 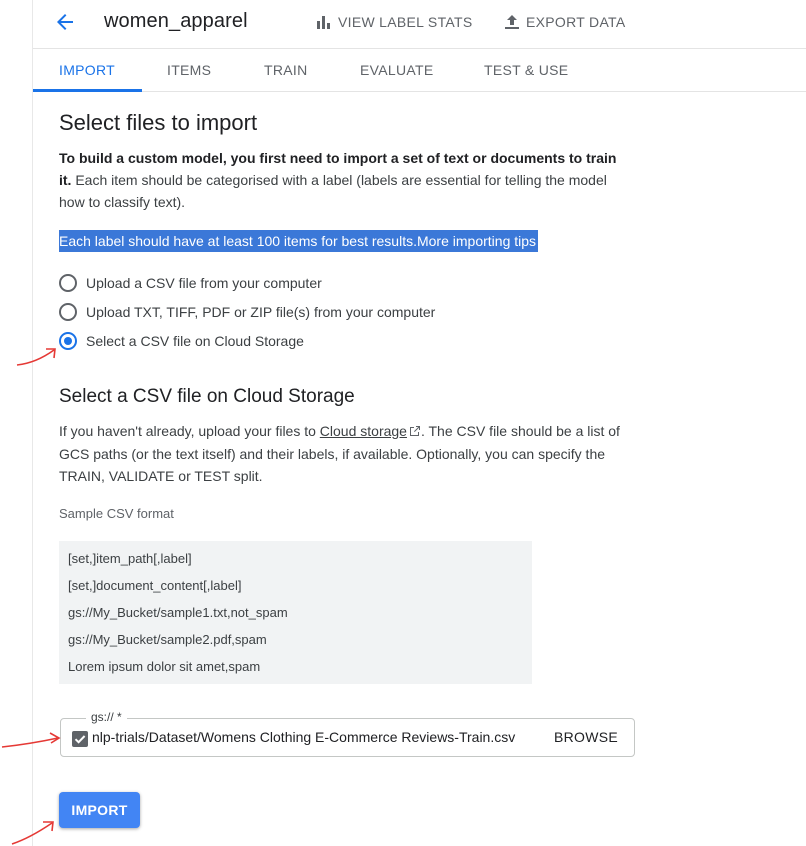 I want to click on code-line: [set,]document_content[,label], so click(x=155, y=585).